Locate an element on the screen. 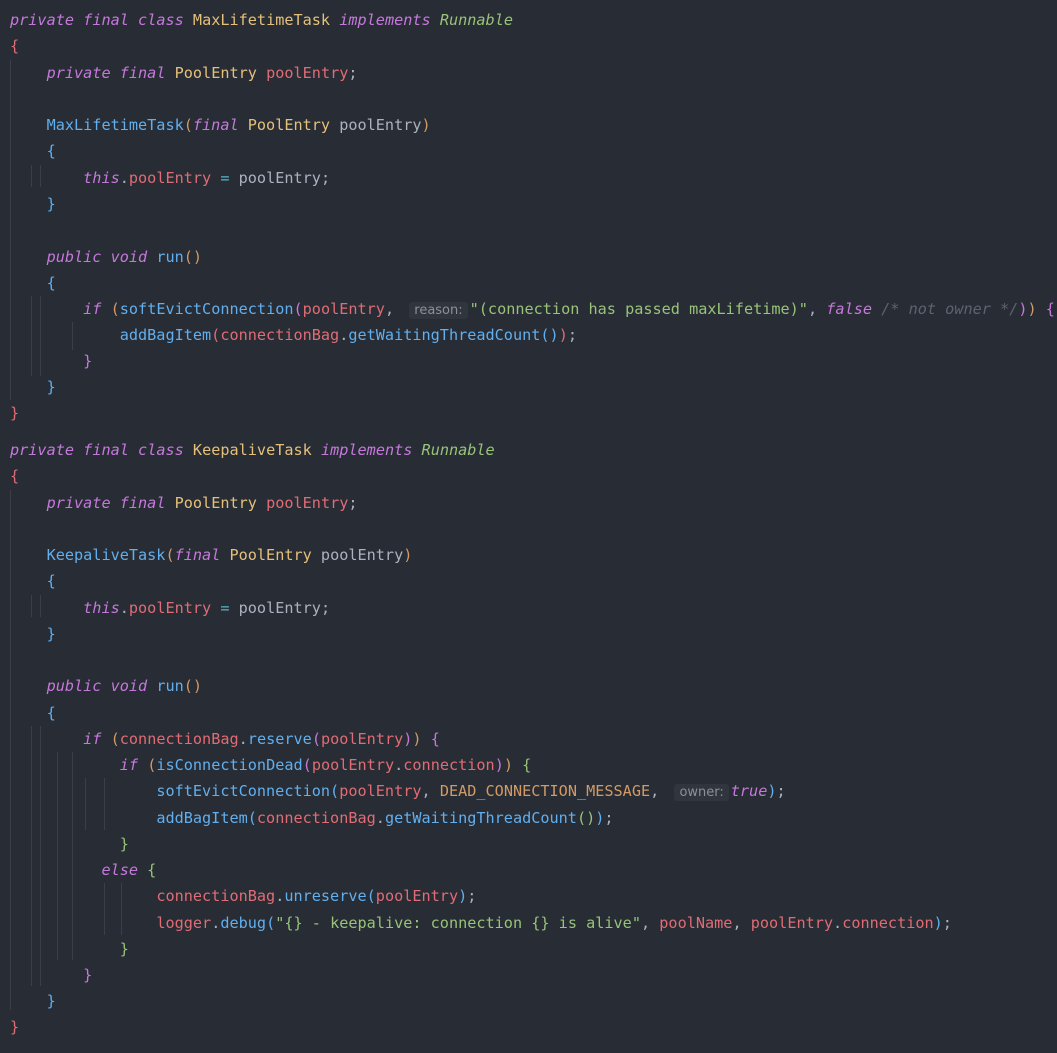 The image size is (1057, 1053). code-token: getWaitingThreadCount is located at coordinates (480, 818).